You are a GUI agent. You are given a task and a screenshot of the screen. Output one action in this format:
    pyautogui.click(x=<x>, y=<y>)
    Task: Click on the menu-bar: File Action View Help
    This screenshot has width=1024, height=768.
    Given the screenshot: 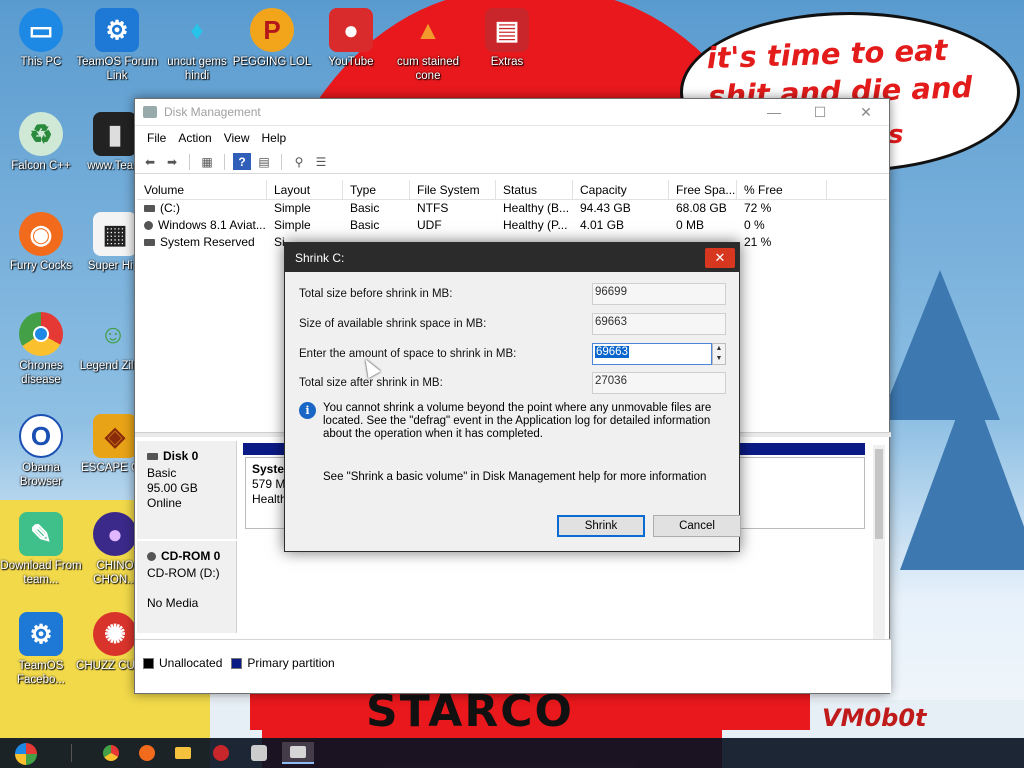 What is the action you would take?
    pyautogui.click(x=512, y=138)
    